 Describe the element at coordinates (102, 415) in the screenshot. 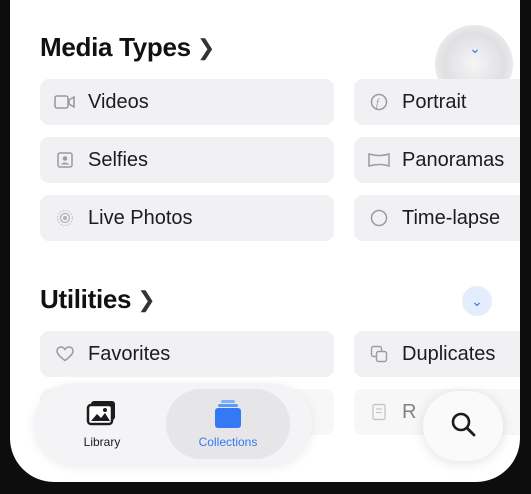

I see `photo-library-icon` at that location.